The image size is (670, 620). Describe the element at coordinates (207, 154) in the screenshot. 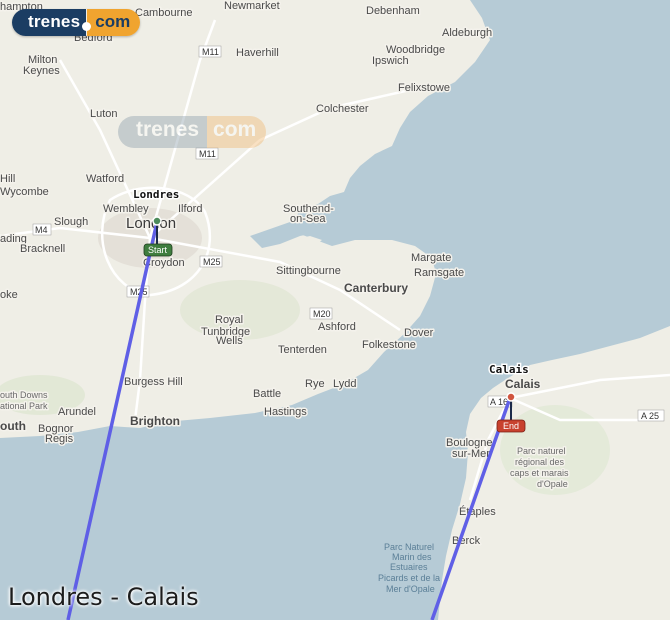

I see `road-m11-south: M11` at that location.